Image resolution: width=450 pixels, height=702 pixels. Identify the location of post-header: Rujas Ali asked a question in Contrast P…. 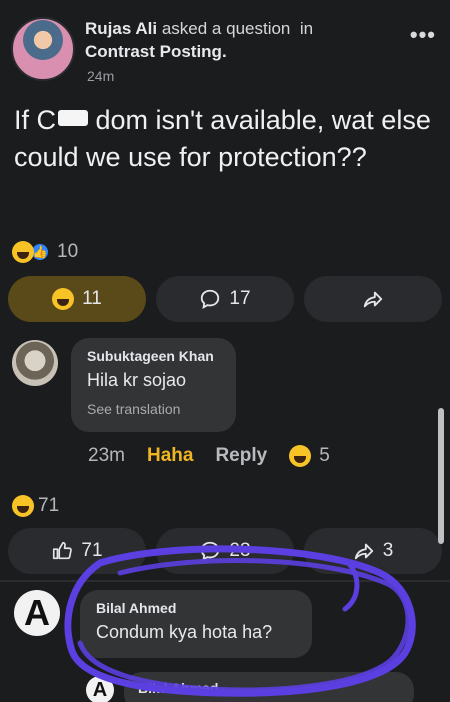
(225, 46).